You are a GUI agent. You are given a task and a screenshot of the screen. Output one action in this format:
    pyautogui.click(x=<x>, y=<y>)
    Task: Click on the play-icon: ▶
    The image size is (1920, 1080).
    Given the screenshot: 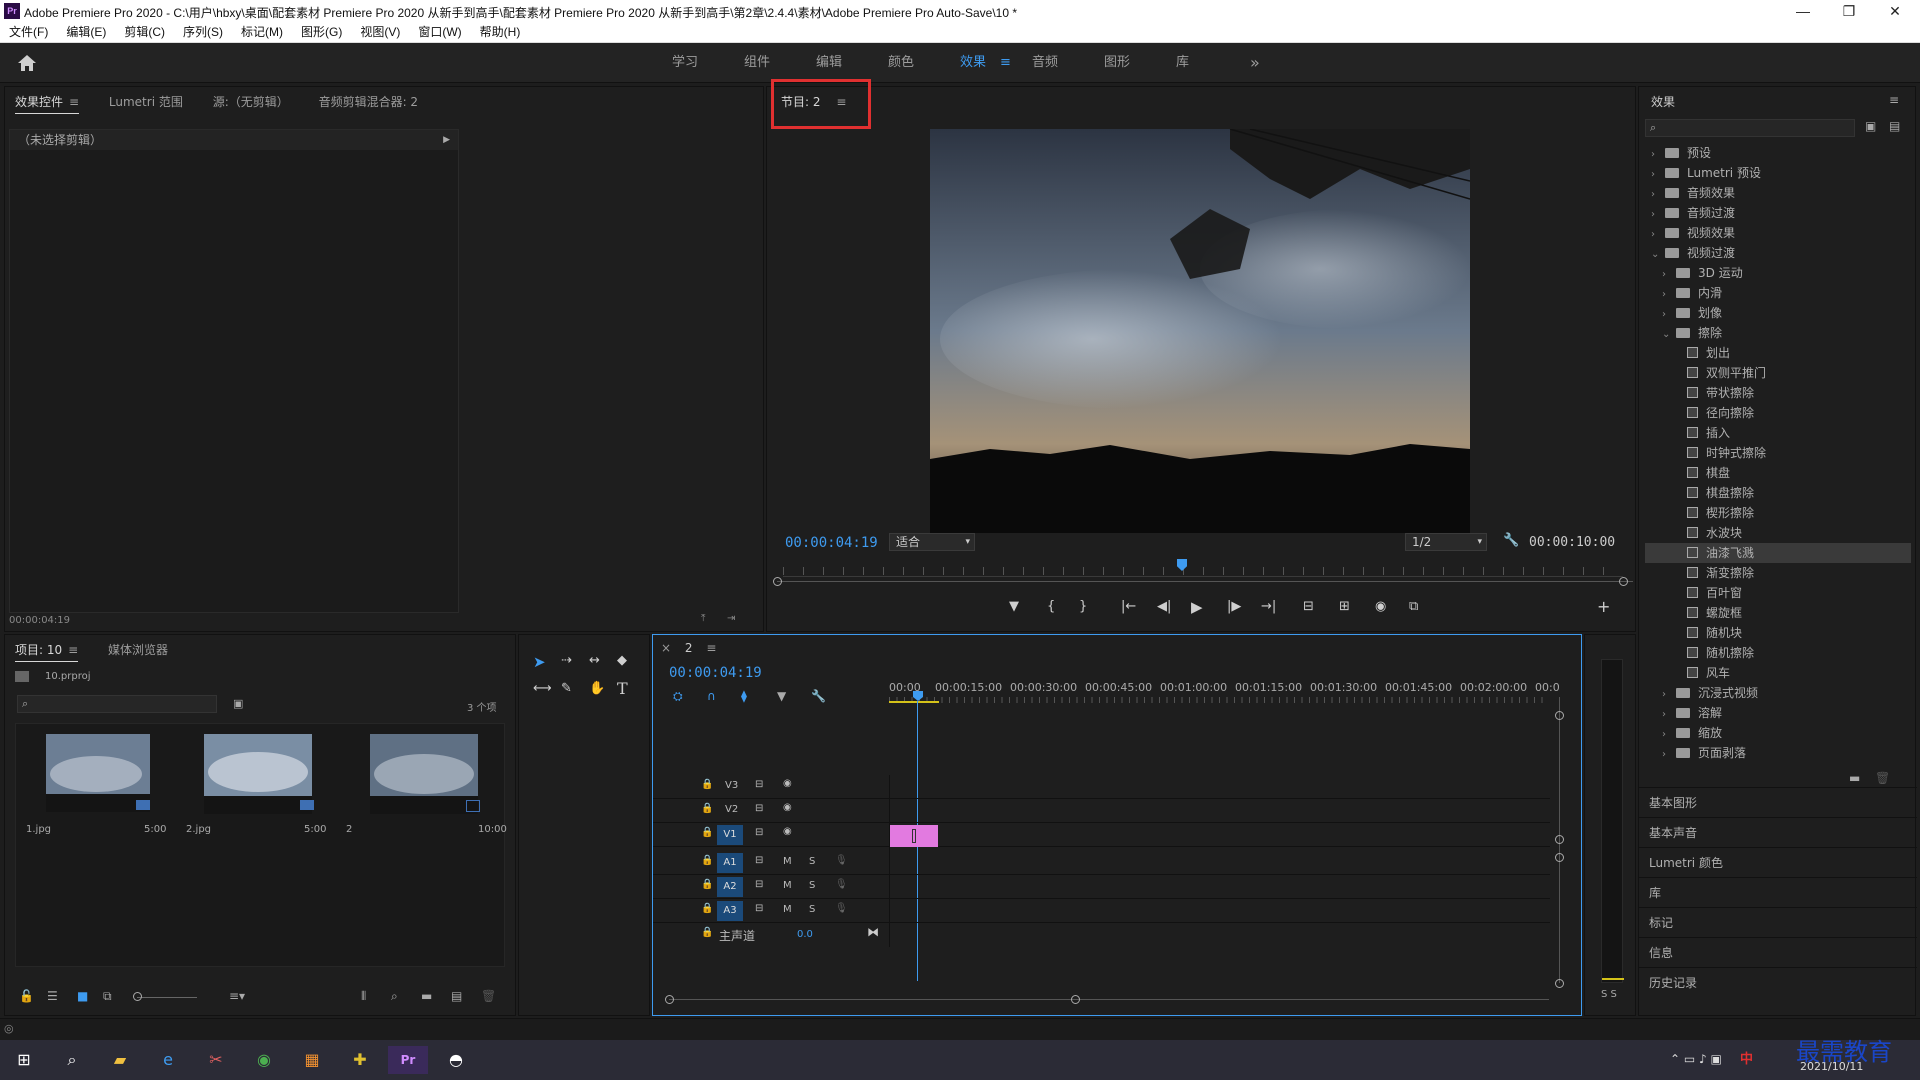 What is the action you would take?
    pyautogui.click(x=1197, y=607)
    